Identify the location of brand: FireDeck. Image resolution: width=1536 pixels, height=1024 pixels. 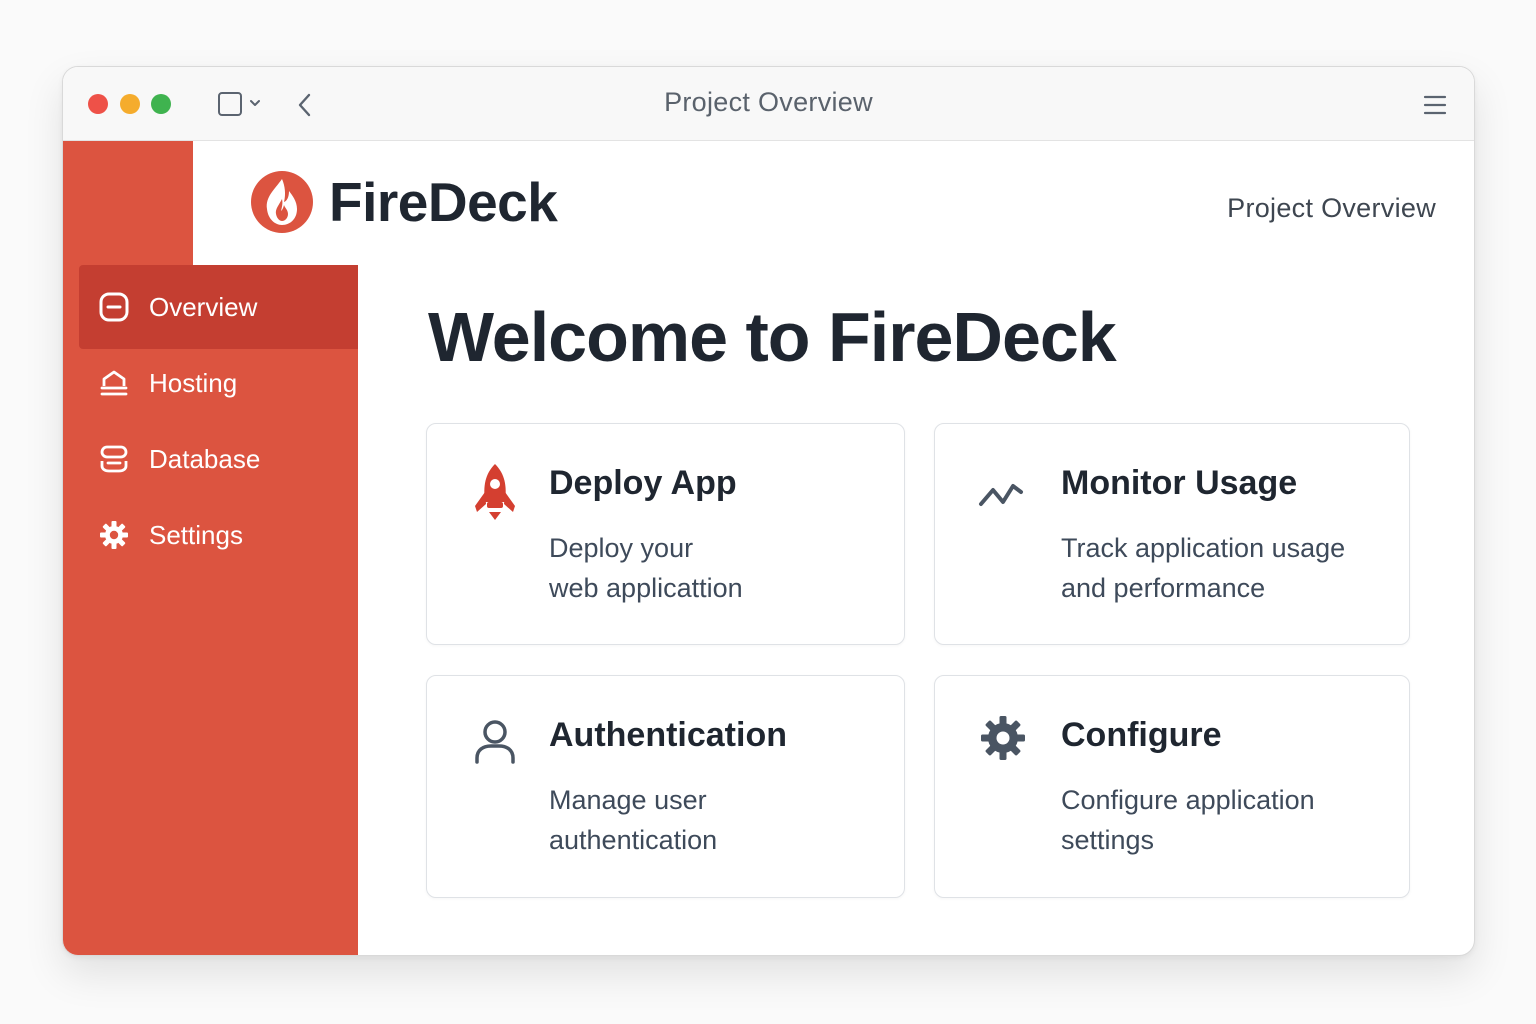
(403, 202).